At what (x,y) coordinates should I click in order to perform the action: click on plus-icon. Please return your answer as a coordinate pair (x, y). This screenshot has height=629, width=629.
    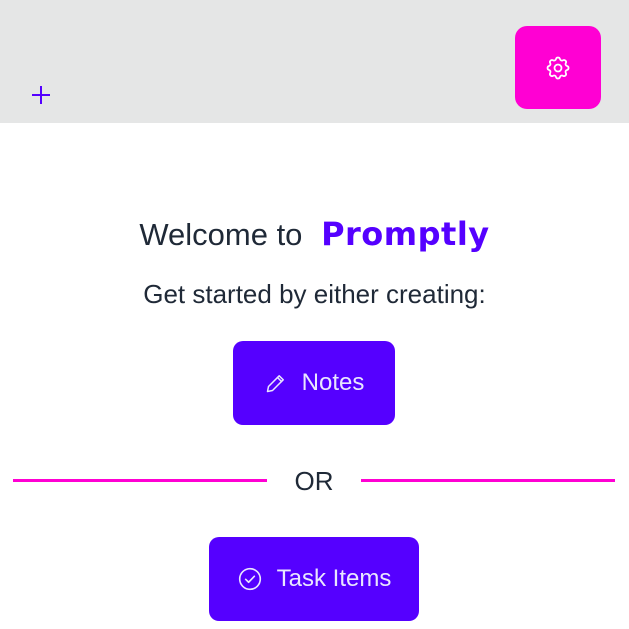
    Looking at the image, I should click on (41, 95).